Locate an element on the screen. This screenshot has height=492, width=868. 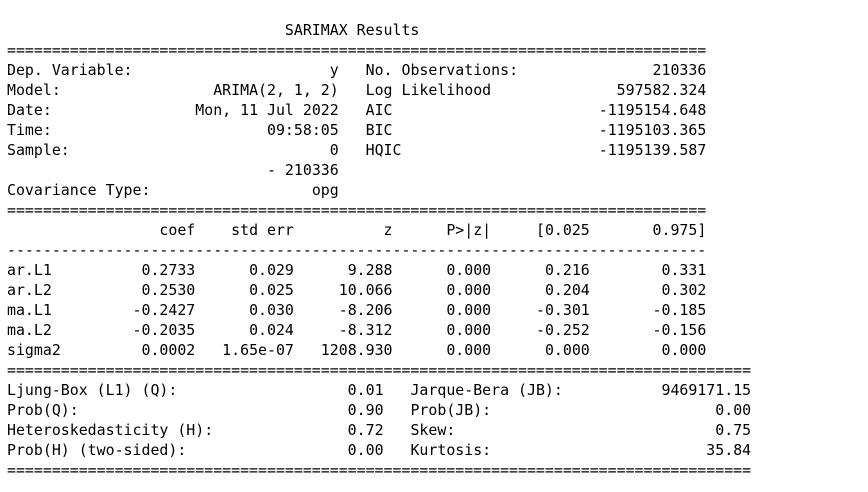
coef-header-row: coef std err z P>|z| [0.025 0.975] is located at coordinates (379, 230).